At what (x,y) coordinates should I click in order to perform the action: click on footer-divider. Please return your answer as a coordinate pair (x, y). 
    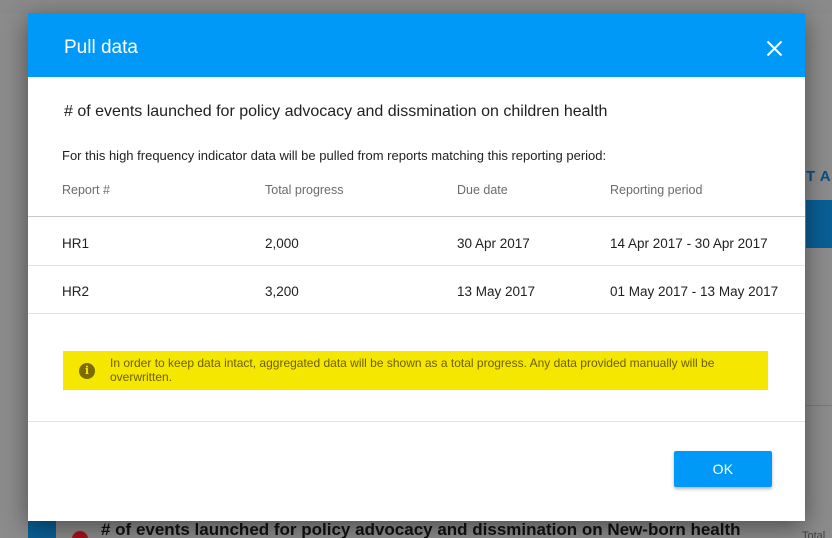
    Looking at the image, I should click on (416, 421).